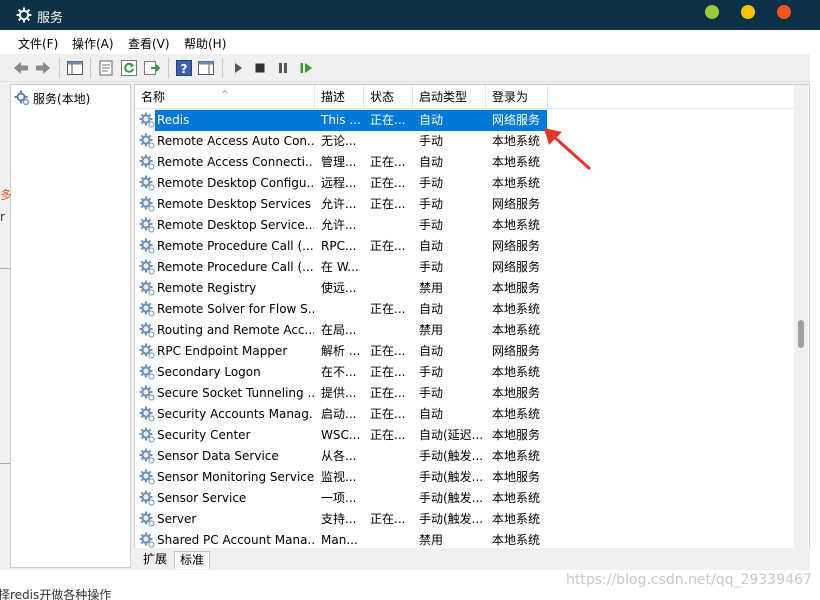 This screenshot has width=820, height=600. Describe the element at coordinates (38, 43) in the screenshot. I see `menu-file: 文件(F)` at that location.